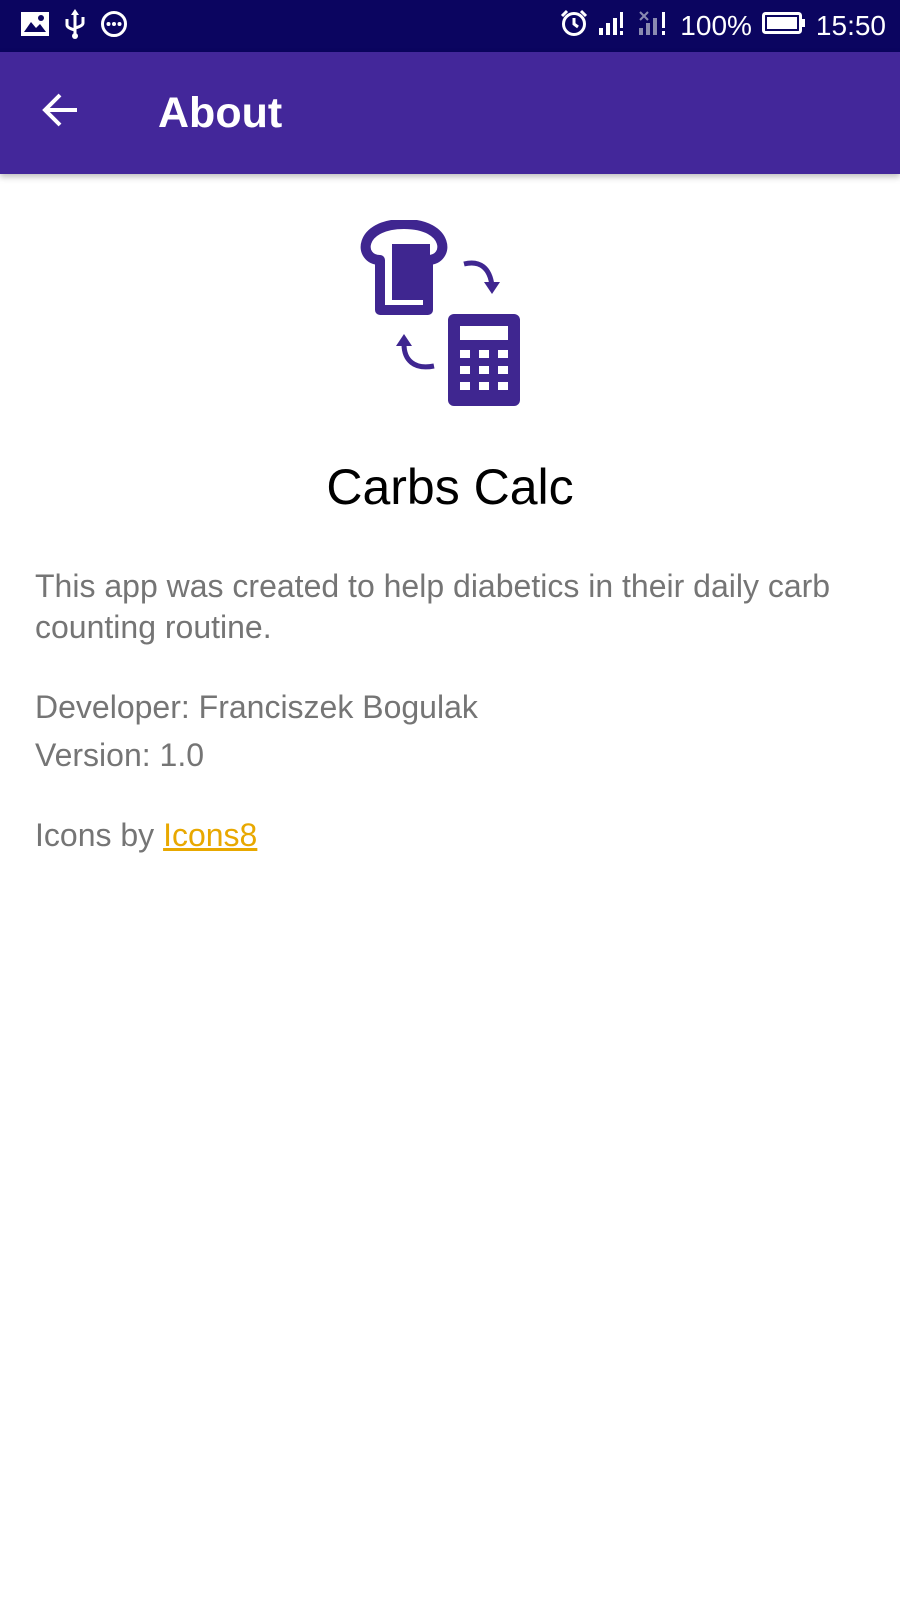 This screenshot has width=900, height=1600. Describe the element at coordinates (210, 835) in the screenshot. I see `icons8-link: Icons8` at that location.